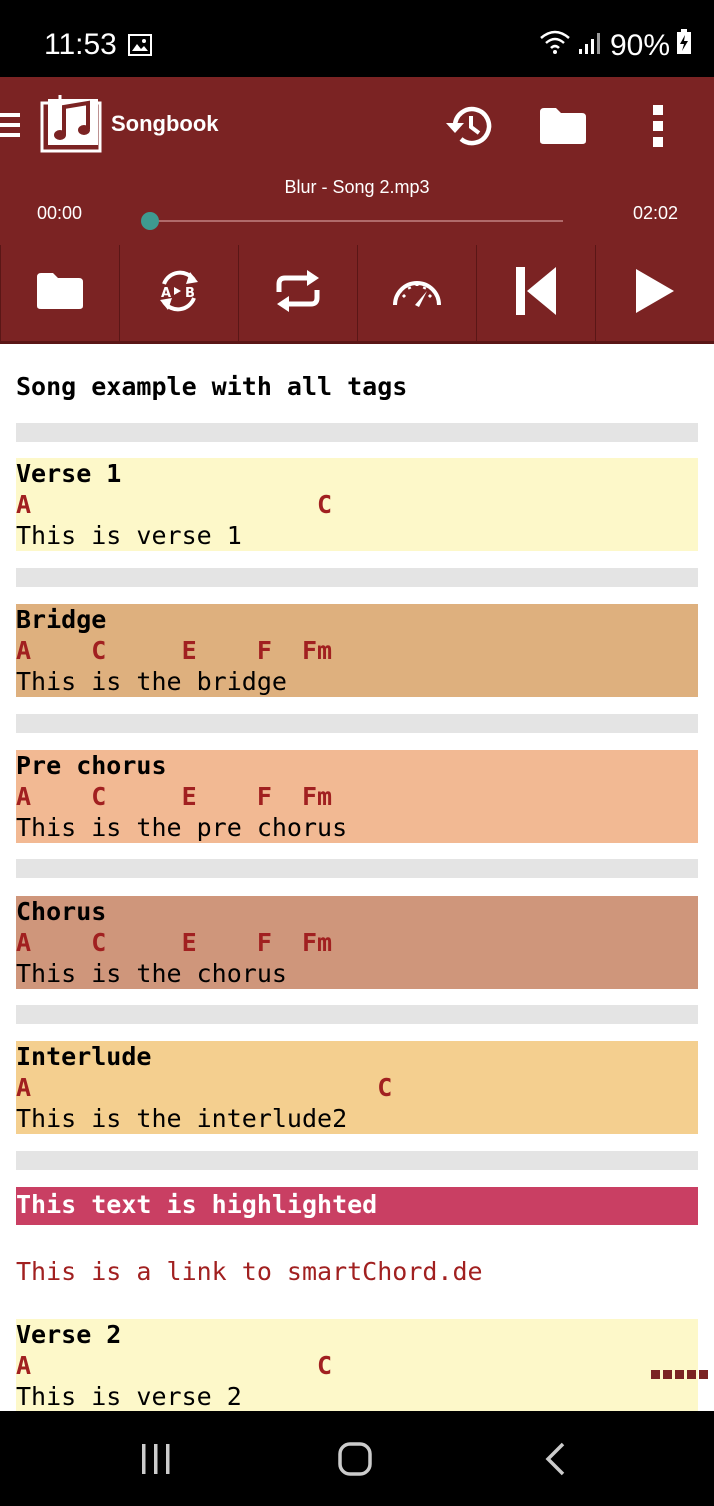 The image size is (714, 1506). I want to click on skip-previous-icon, so click(536, 293).